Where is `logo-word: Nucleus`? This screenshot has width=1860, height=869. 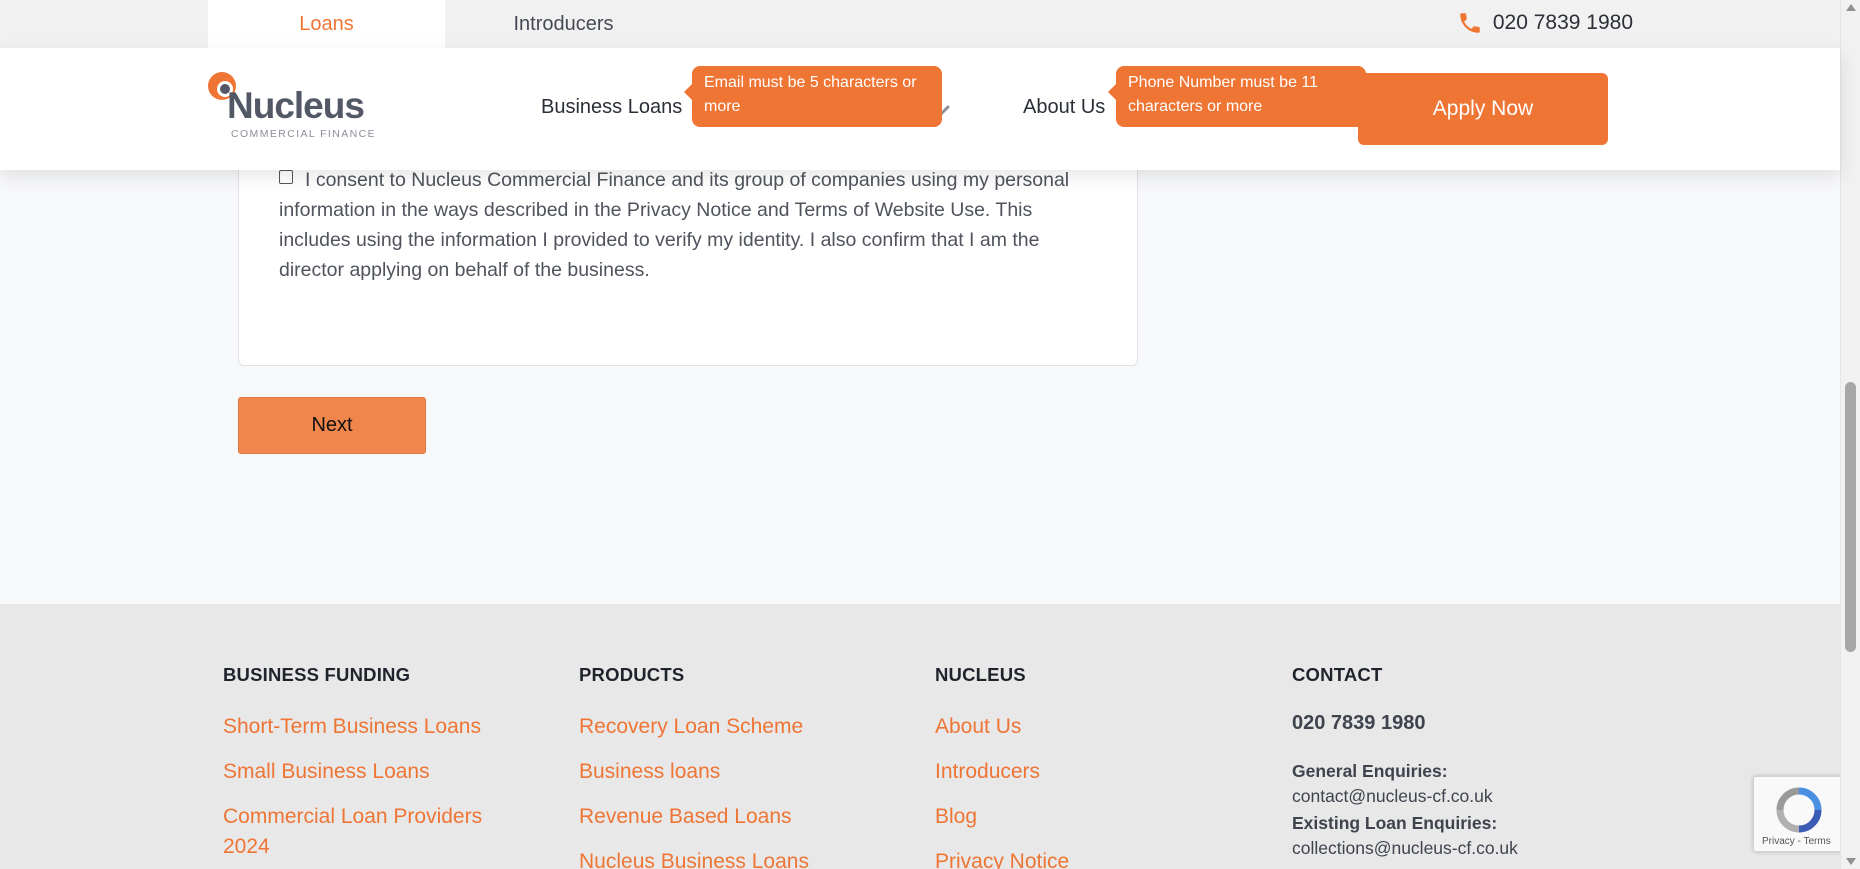
logo-word: Nucleus is located at coordinates (296, 105).